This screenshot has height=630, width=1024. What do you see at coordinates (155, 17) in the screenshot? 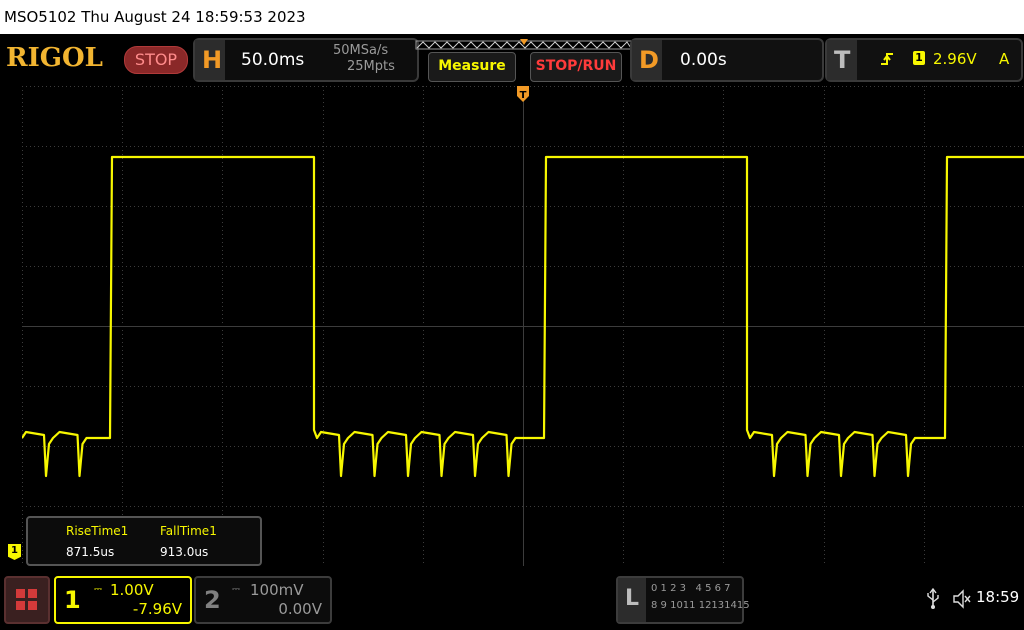
I see `window-title: MSO5102 Thu August 24 18:59:53 2023` at bounding box center [155, 17].